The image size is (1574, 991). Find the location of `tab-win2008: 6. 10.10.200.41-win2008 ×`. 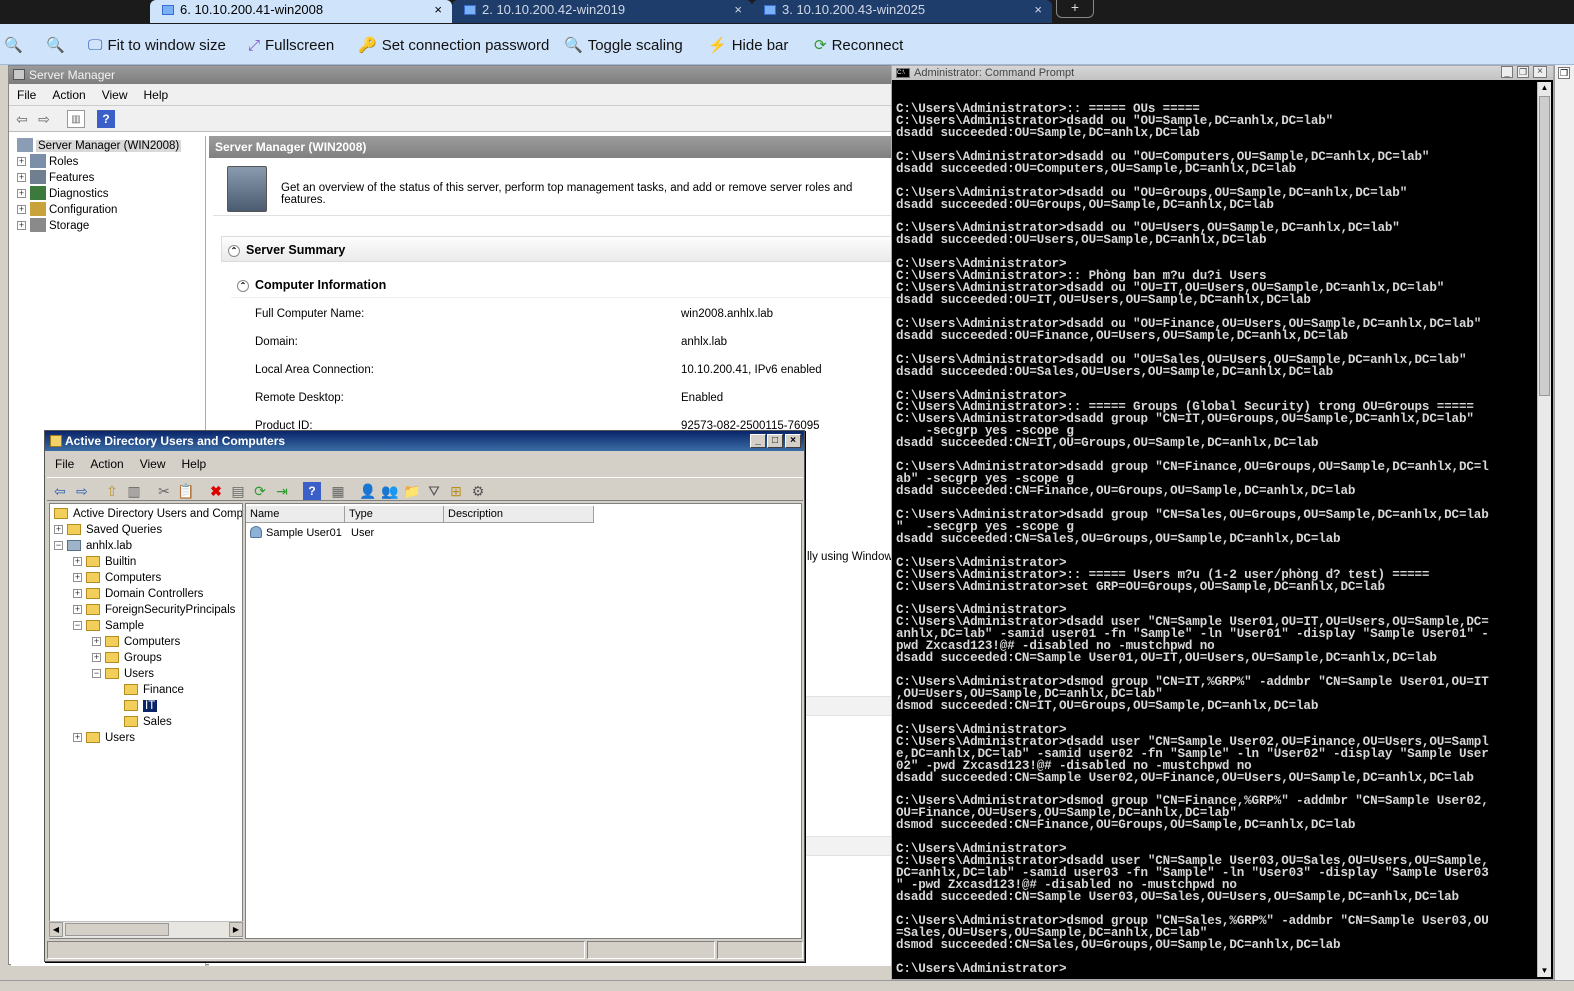

tab-win2008: 6. 10.10.200.41-win2008 × is located at coordinates (301, 11).